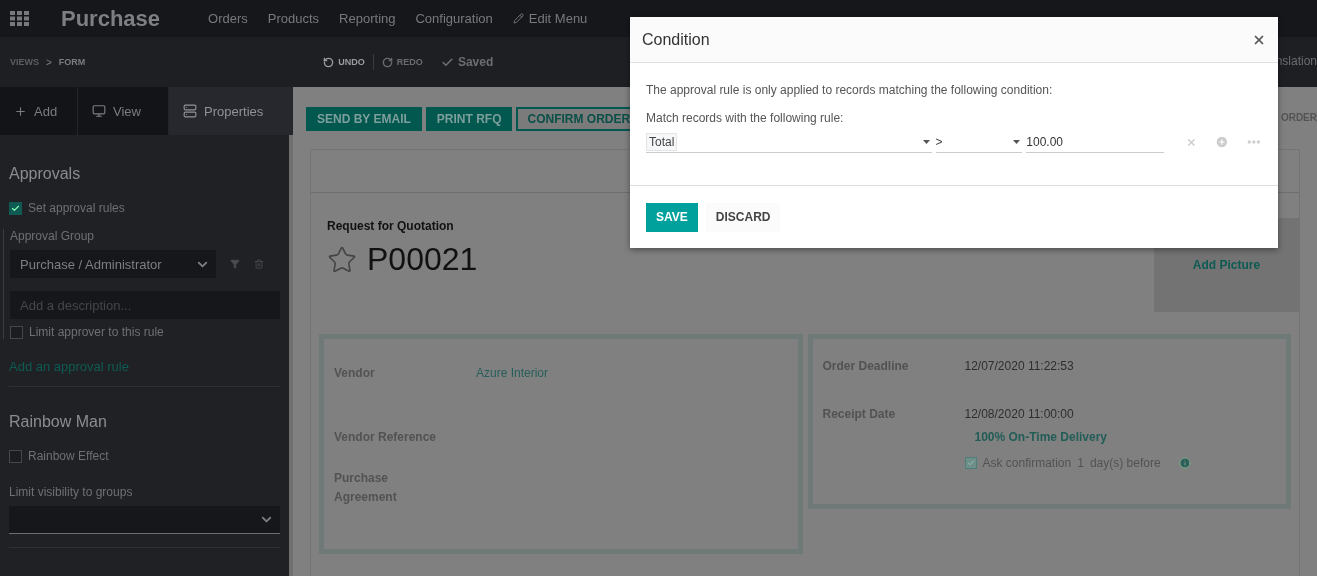 Image resolution: width=1317 pixels, height=576 pixels. Describe the element at coordinates (235, 264) in the screenshot. I see `filter-icon` at that location.